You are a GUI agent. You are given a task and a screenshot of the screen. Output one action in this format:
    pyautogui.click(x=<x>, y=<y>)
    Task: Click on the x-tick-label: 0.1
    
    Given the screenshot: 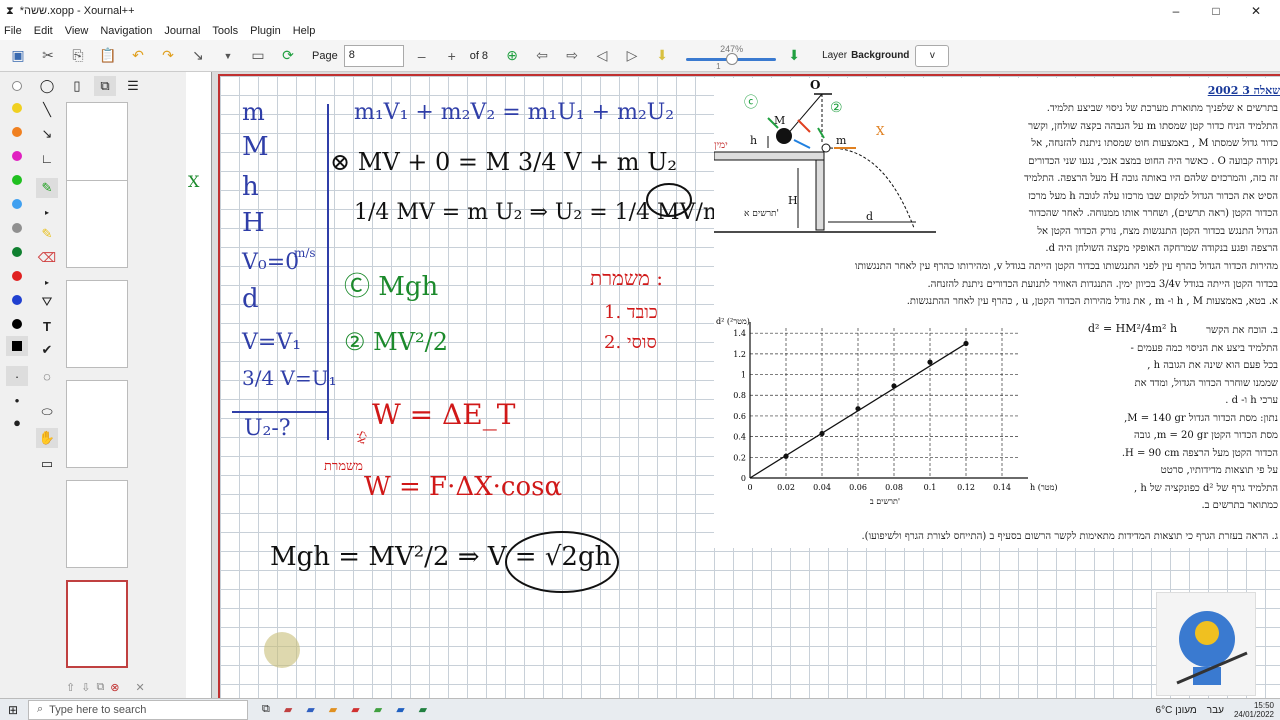 What is the action you would take?
    pyautogui.click(x=930, y=487)
    